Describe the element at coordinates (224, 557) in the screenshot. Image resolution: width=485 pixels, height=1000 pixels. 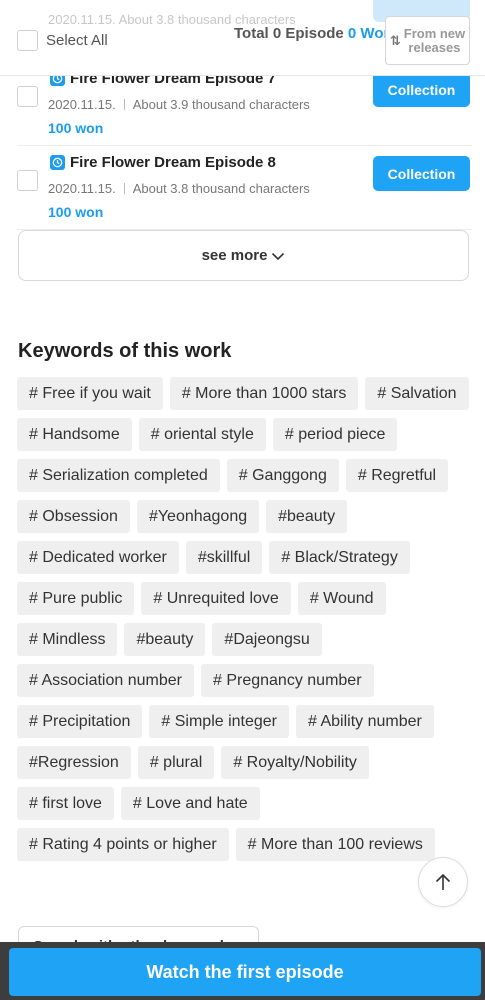
I see `keyword-tag: #skillful` at that location.